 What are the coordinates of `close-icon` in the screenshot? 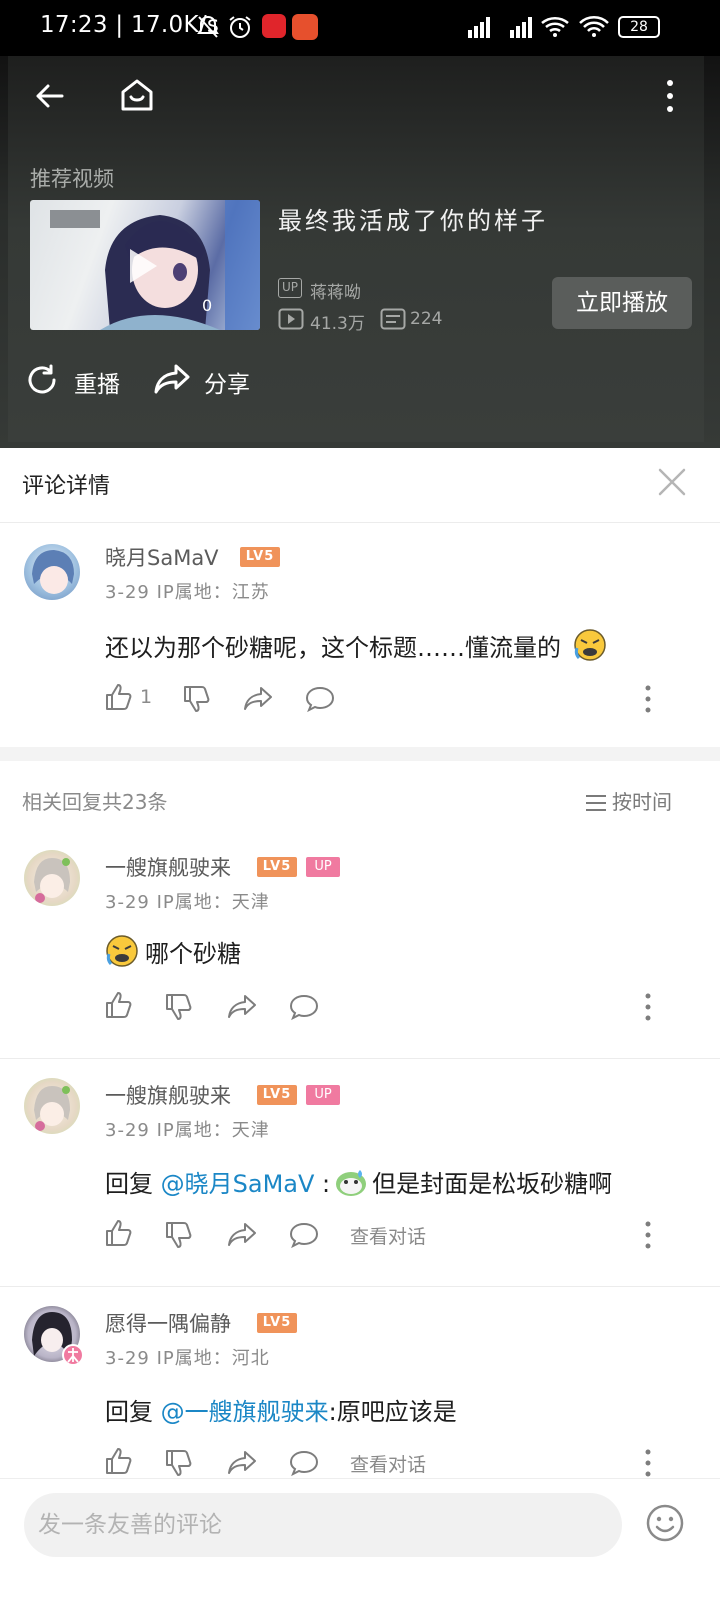 It's located at (672, 482).